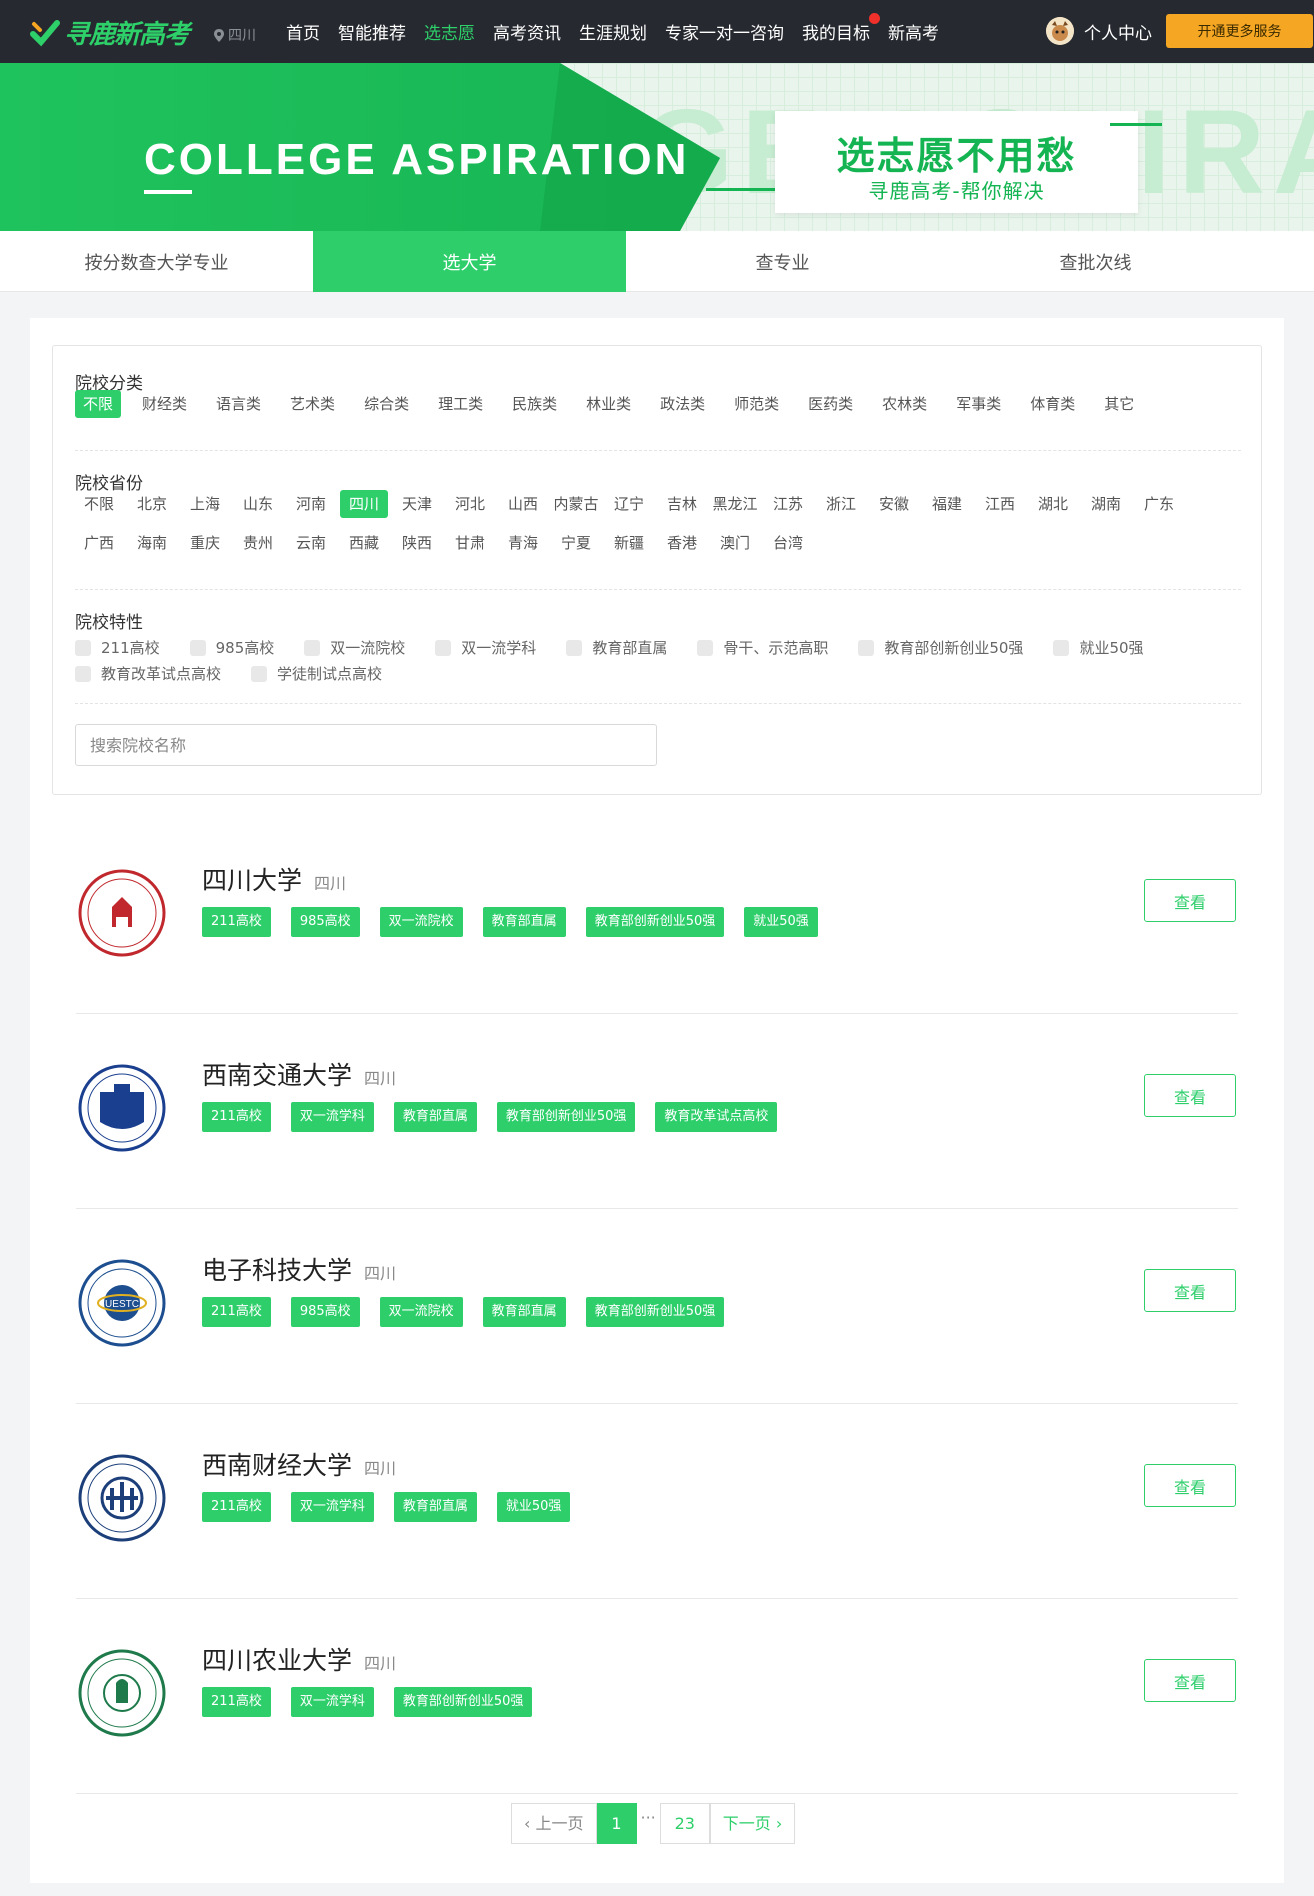 Image resolution: width=1314 pixels, height=1896 pixels. I want to click on filter-chip: 其它, so click(1119, 404).